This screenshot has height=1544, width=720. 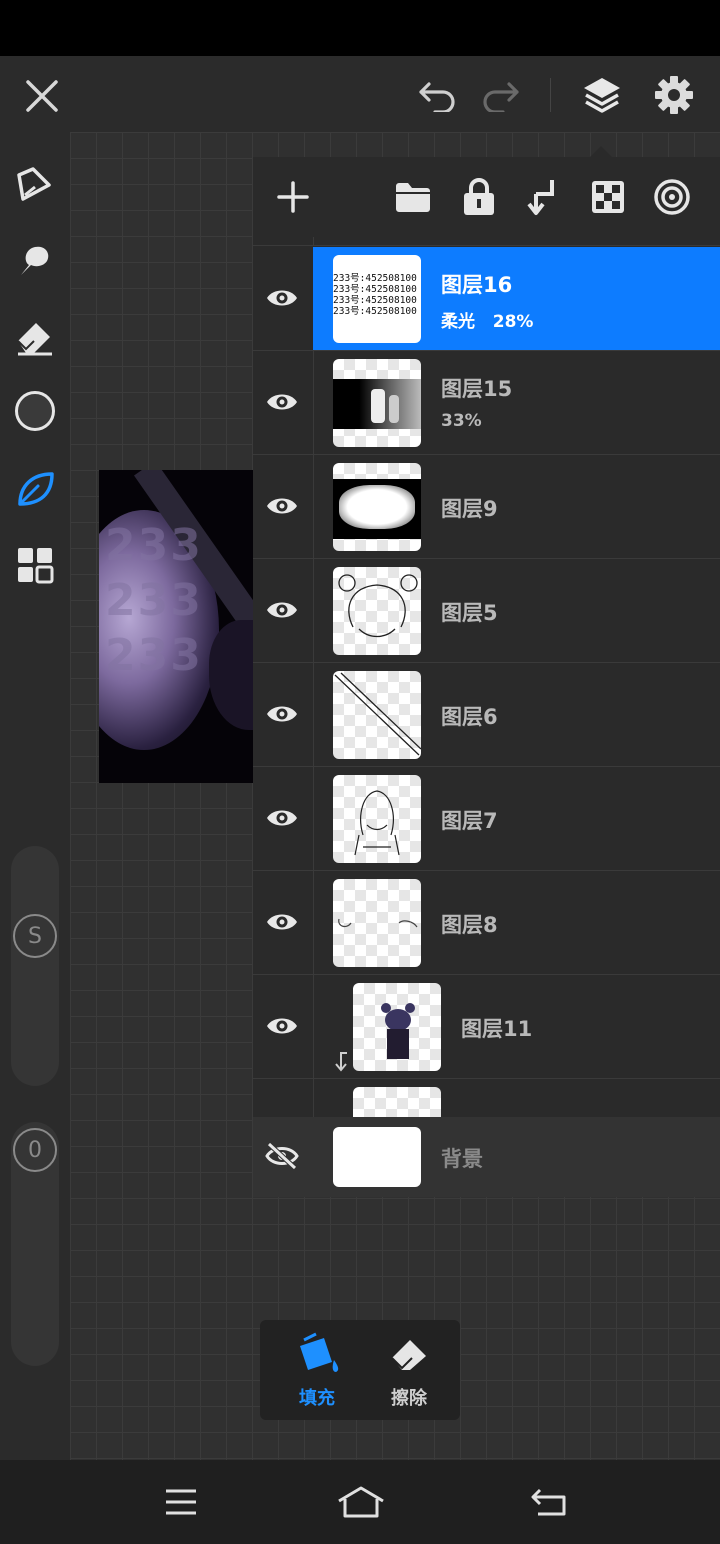 I want to click on layer-row-body: 图层15 33%, so click(x=516, y=402).